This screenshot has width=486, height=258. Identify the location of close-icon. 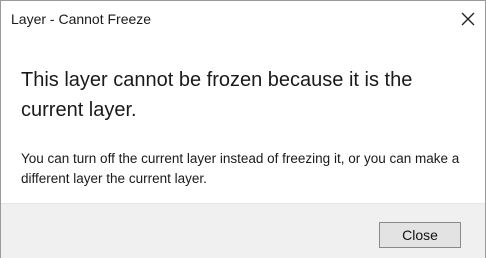
(468, 19).